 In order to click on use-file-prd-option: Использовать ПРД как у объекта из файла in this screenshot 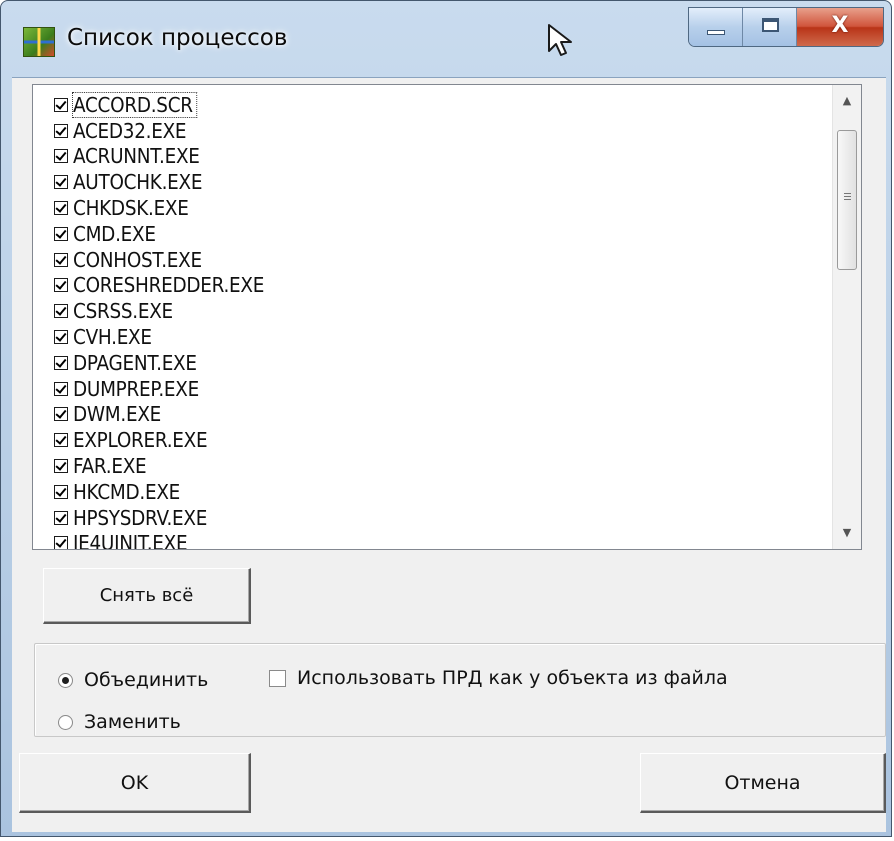, I will do `click(498, 678)`.